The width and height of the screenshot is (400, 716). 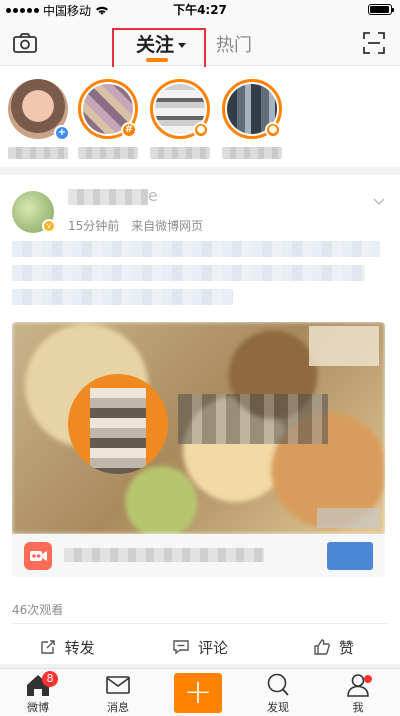 I want to click on battery-icon, so click(x=381, y=9).